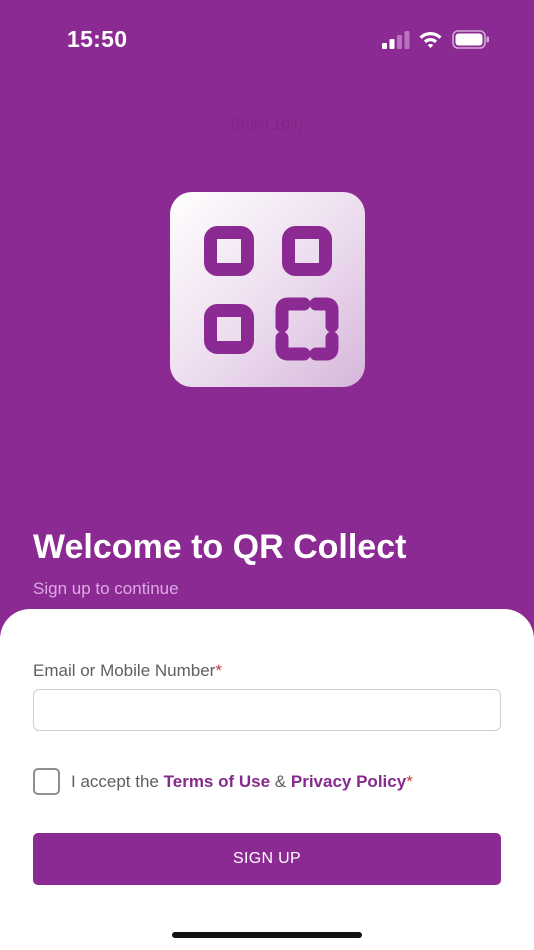  What do you see at coordinates (396, 40) in the screenshot?
I see `cellular-signal-icon` at bounding box center [396, 40].